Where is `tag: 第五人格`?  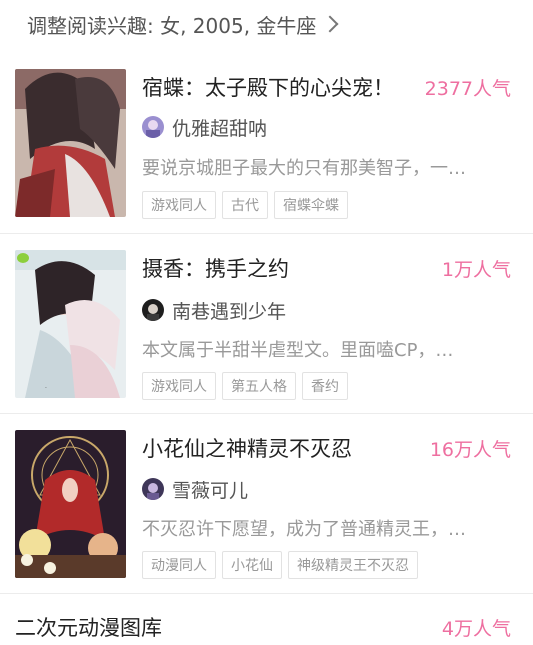
tag: 第五人格 is located at coordinates (259, 386).